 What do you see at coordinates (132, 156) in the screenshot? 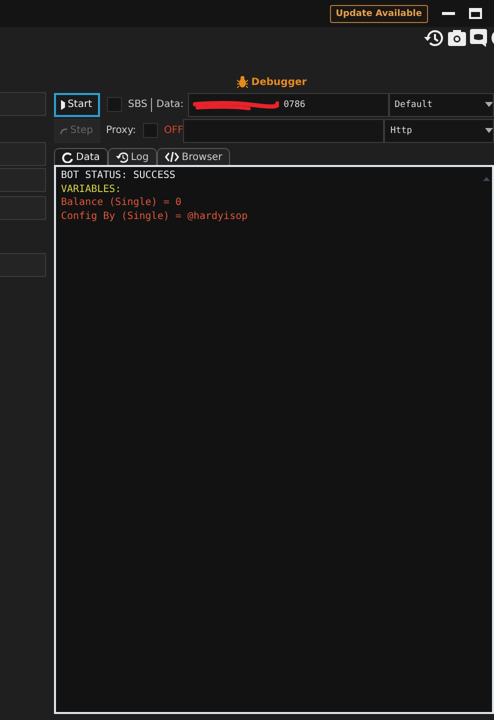
I see `tab: Log` at bounding box center [132, 156].